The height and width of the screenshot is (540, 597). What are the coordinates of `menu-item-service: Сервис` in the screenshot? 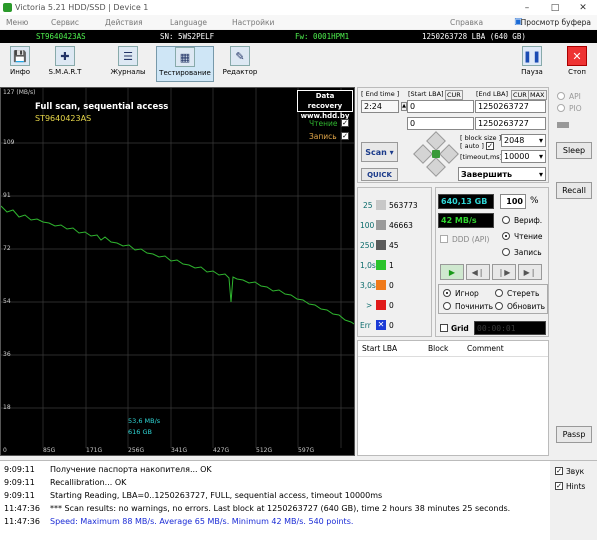 It's located at (63, 22).